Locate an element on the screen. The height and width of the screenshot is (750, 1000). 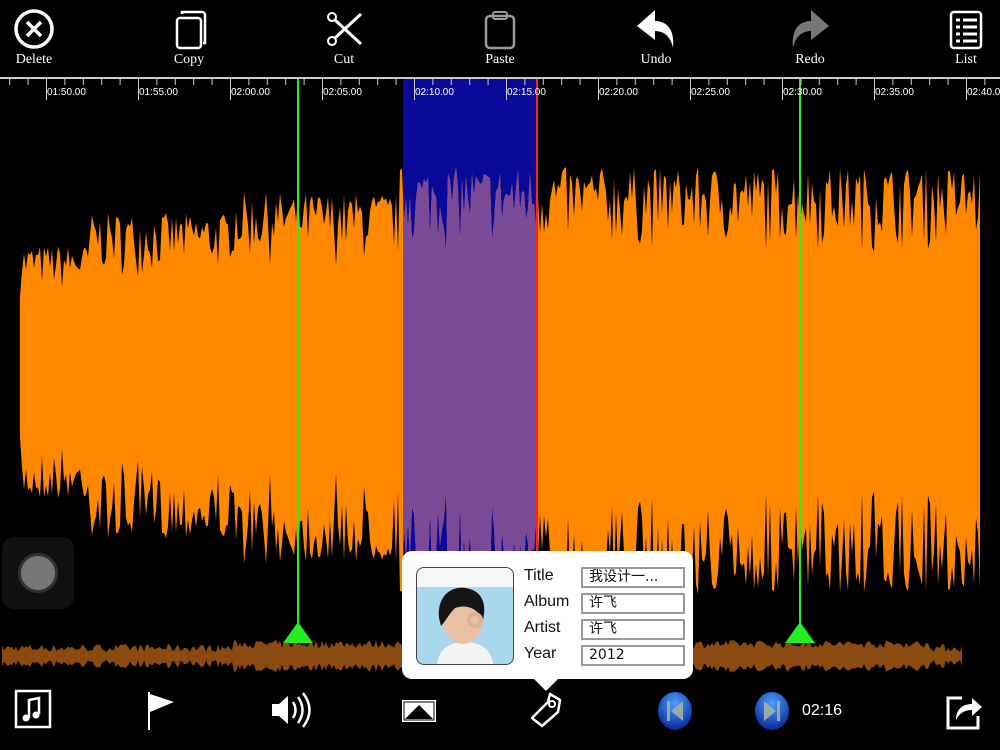
previous-icon is located at coordinates (675, 711).